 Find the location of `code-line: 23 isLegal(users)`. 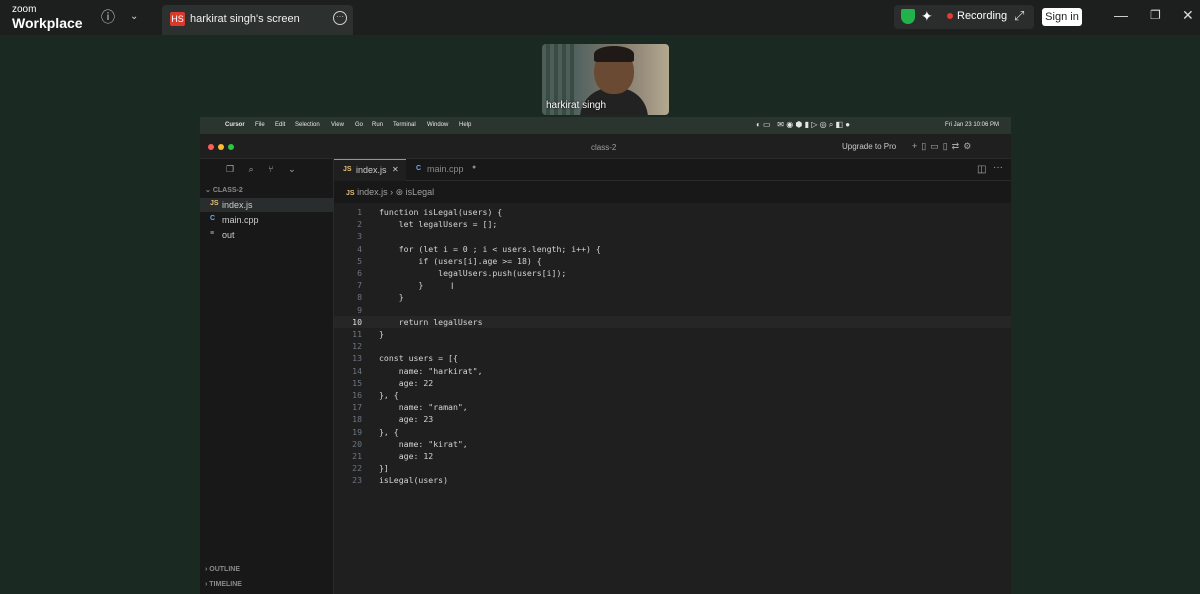

code-line: 23 isLegal(users) is located at coordinates (672, 480).